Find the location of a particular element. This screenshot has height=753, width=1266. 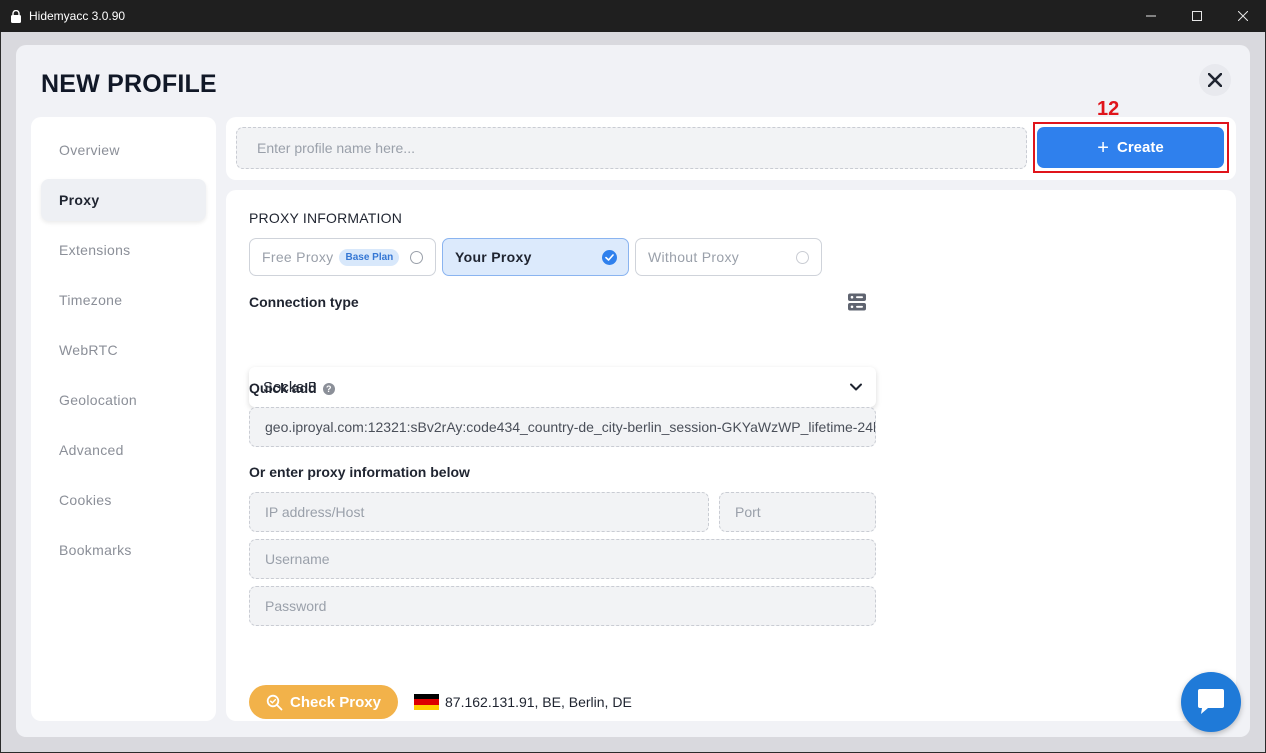

sidebar-item-advanced: Advanced is located at coordinates (123, 450).